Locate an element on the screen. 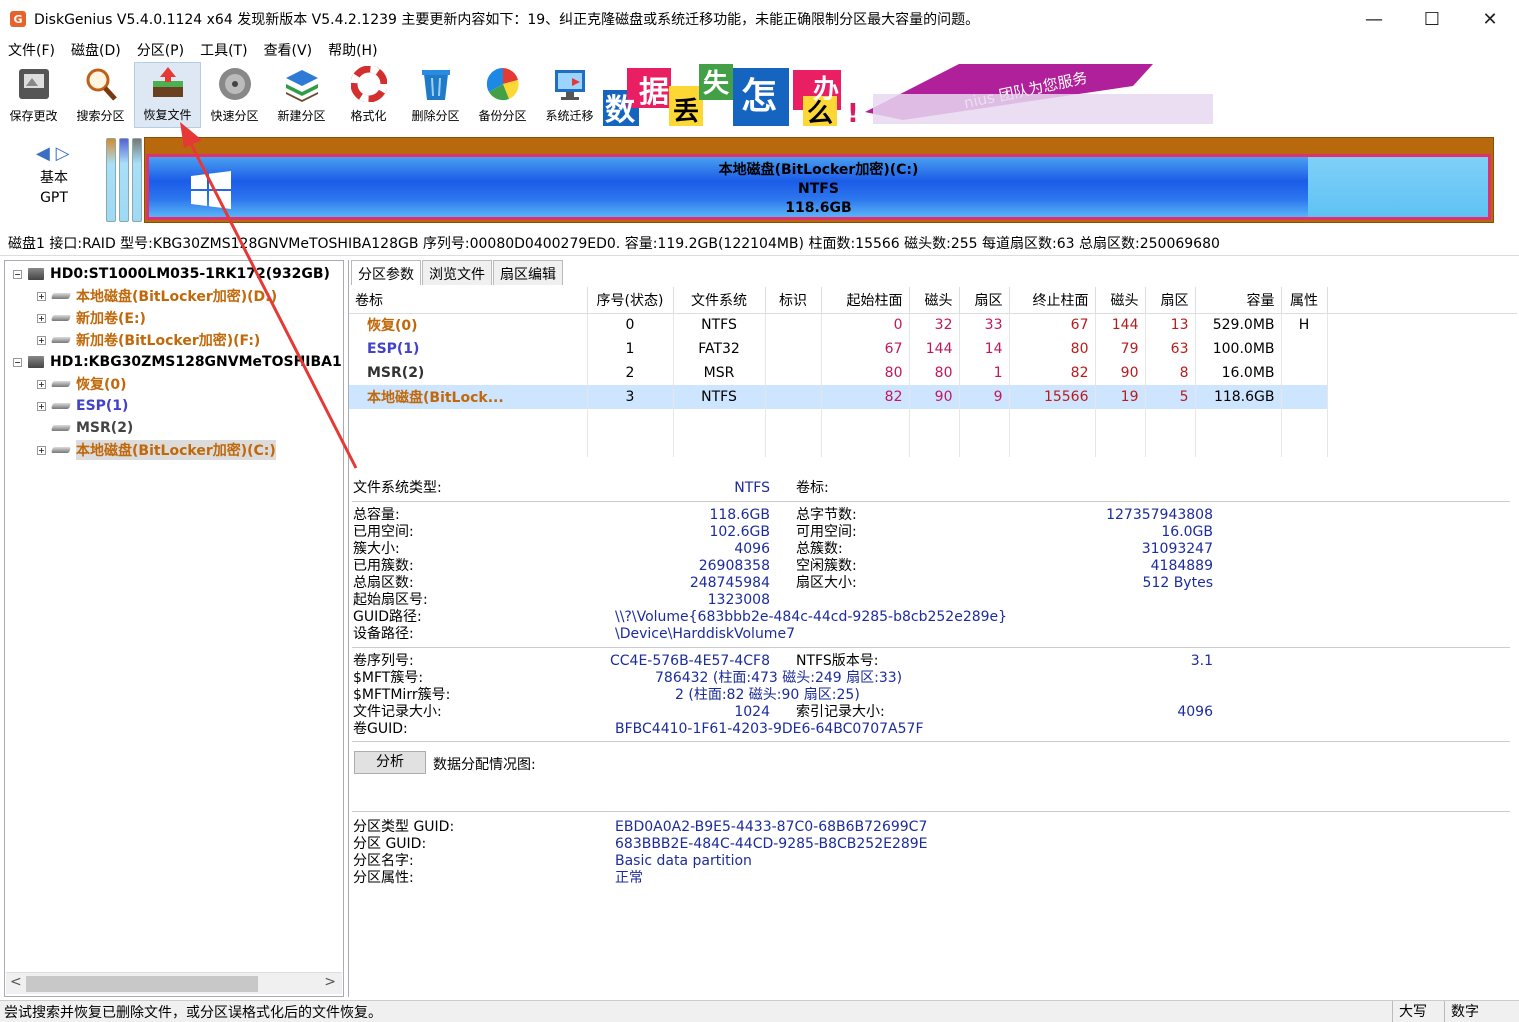  table-row: 本地磁盘(BitLock... 3 NTFS 82 90 9 15566 19 5 118.6GB is located at coordinates (933, 397).